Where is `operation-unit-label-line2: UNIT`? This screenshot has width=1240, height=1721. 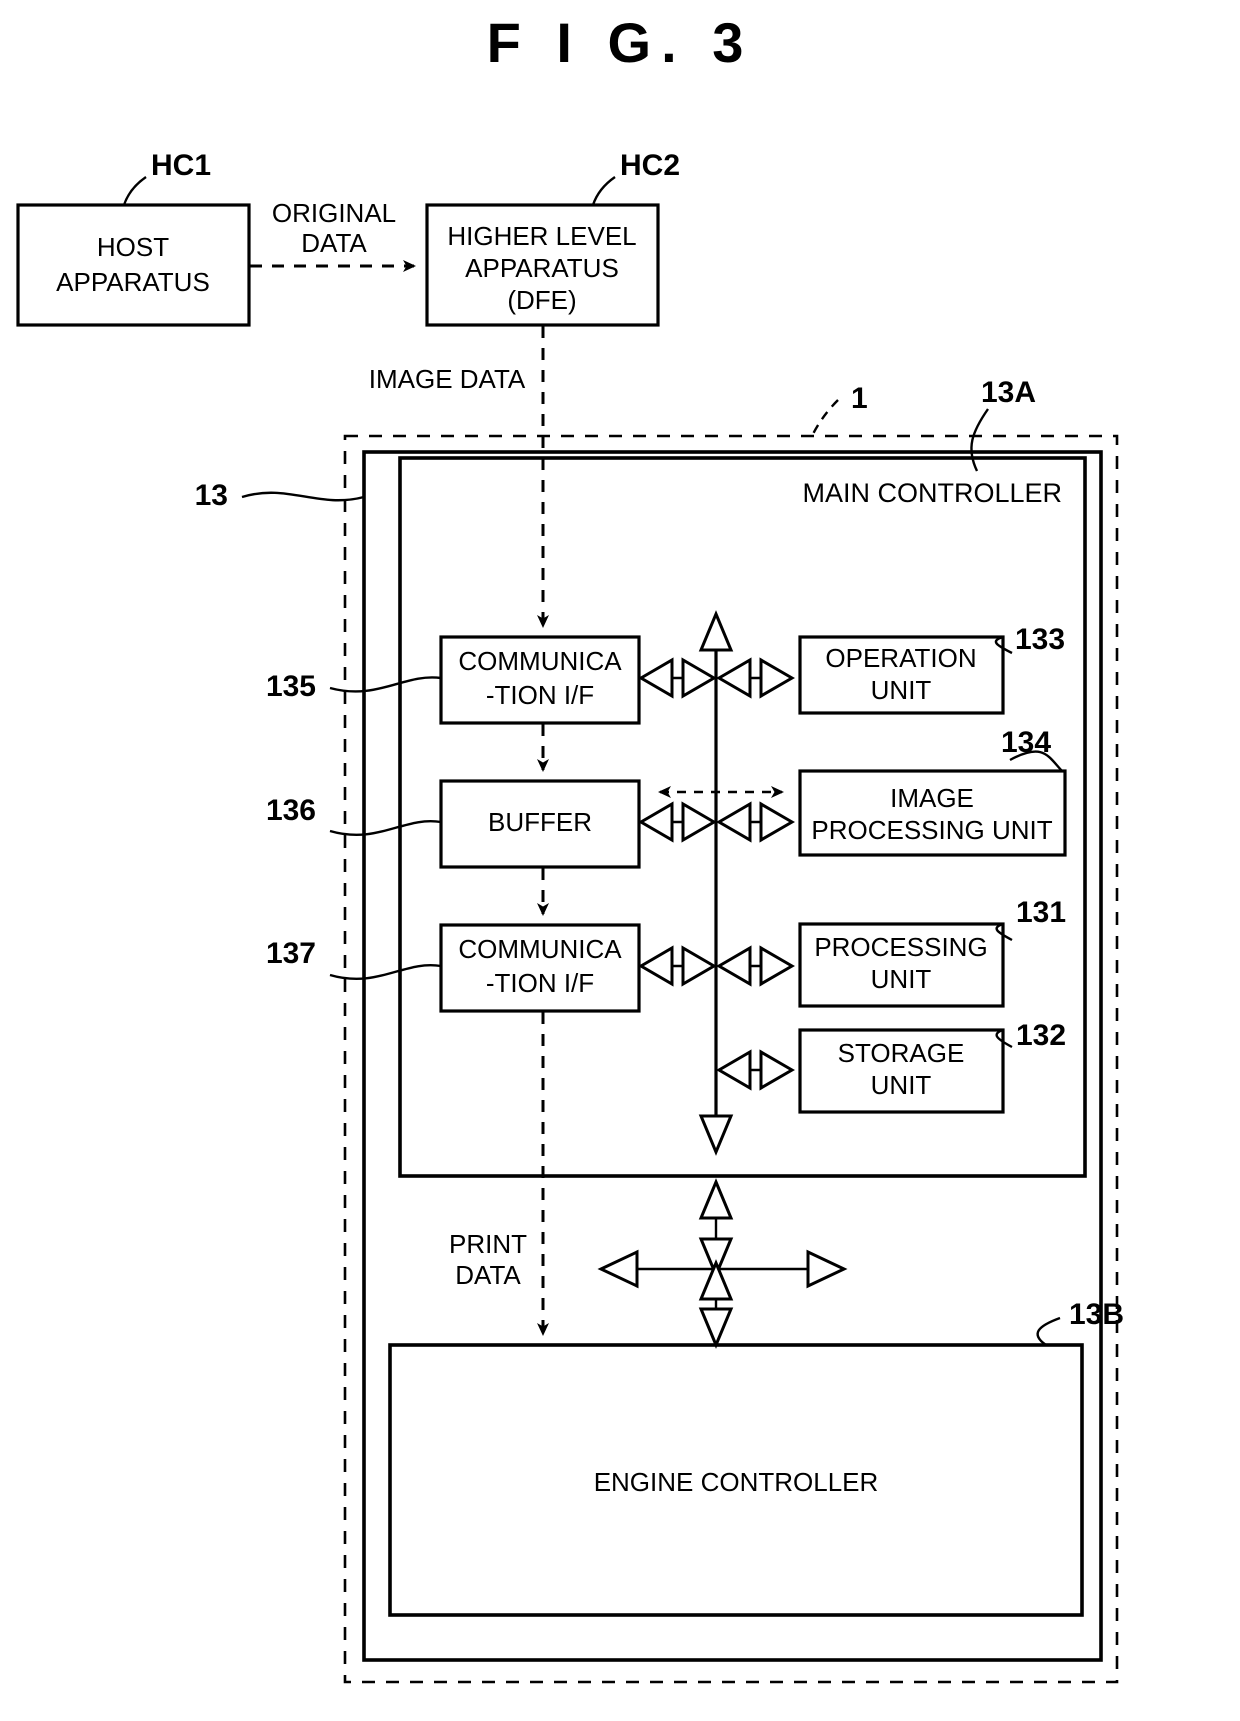
operation-unit-label-line2: UNIT is located at coordinates (901, 690).